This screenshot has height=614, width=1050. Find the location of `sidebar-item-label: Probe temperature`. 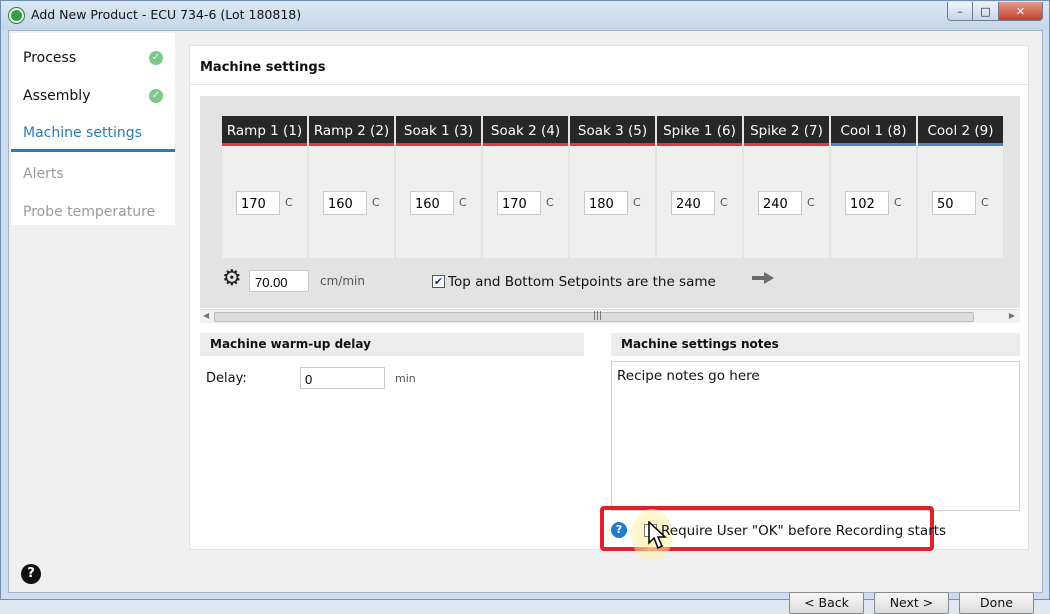

sidebar-item-label: Probe temperature is located at coordinates (89, 212).